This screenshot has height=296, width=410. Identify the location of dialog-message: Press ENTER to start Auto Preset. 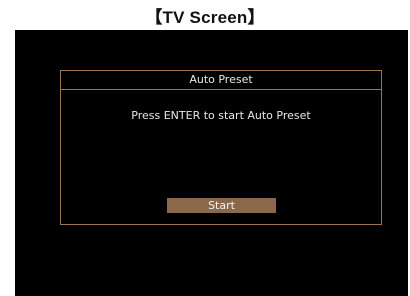
(221, 115).